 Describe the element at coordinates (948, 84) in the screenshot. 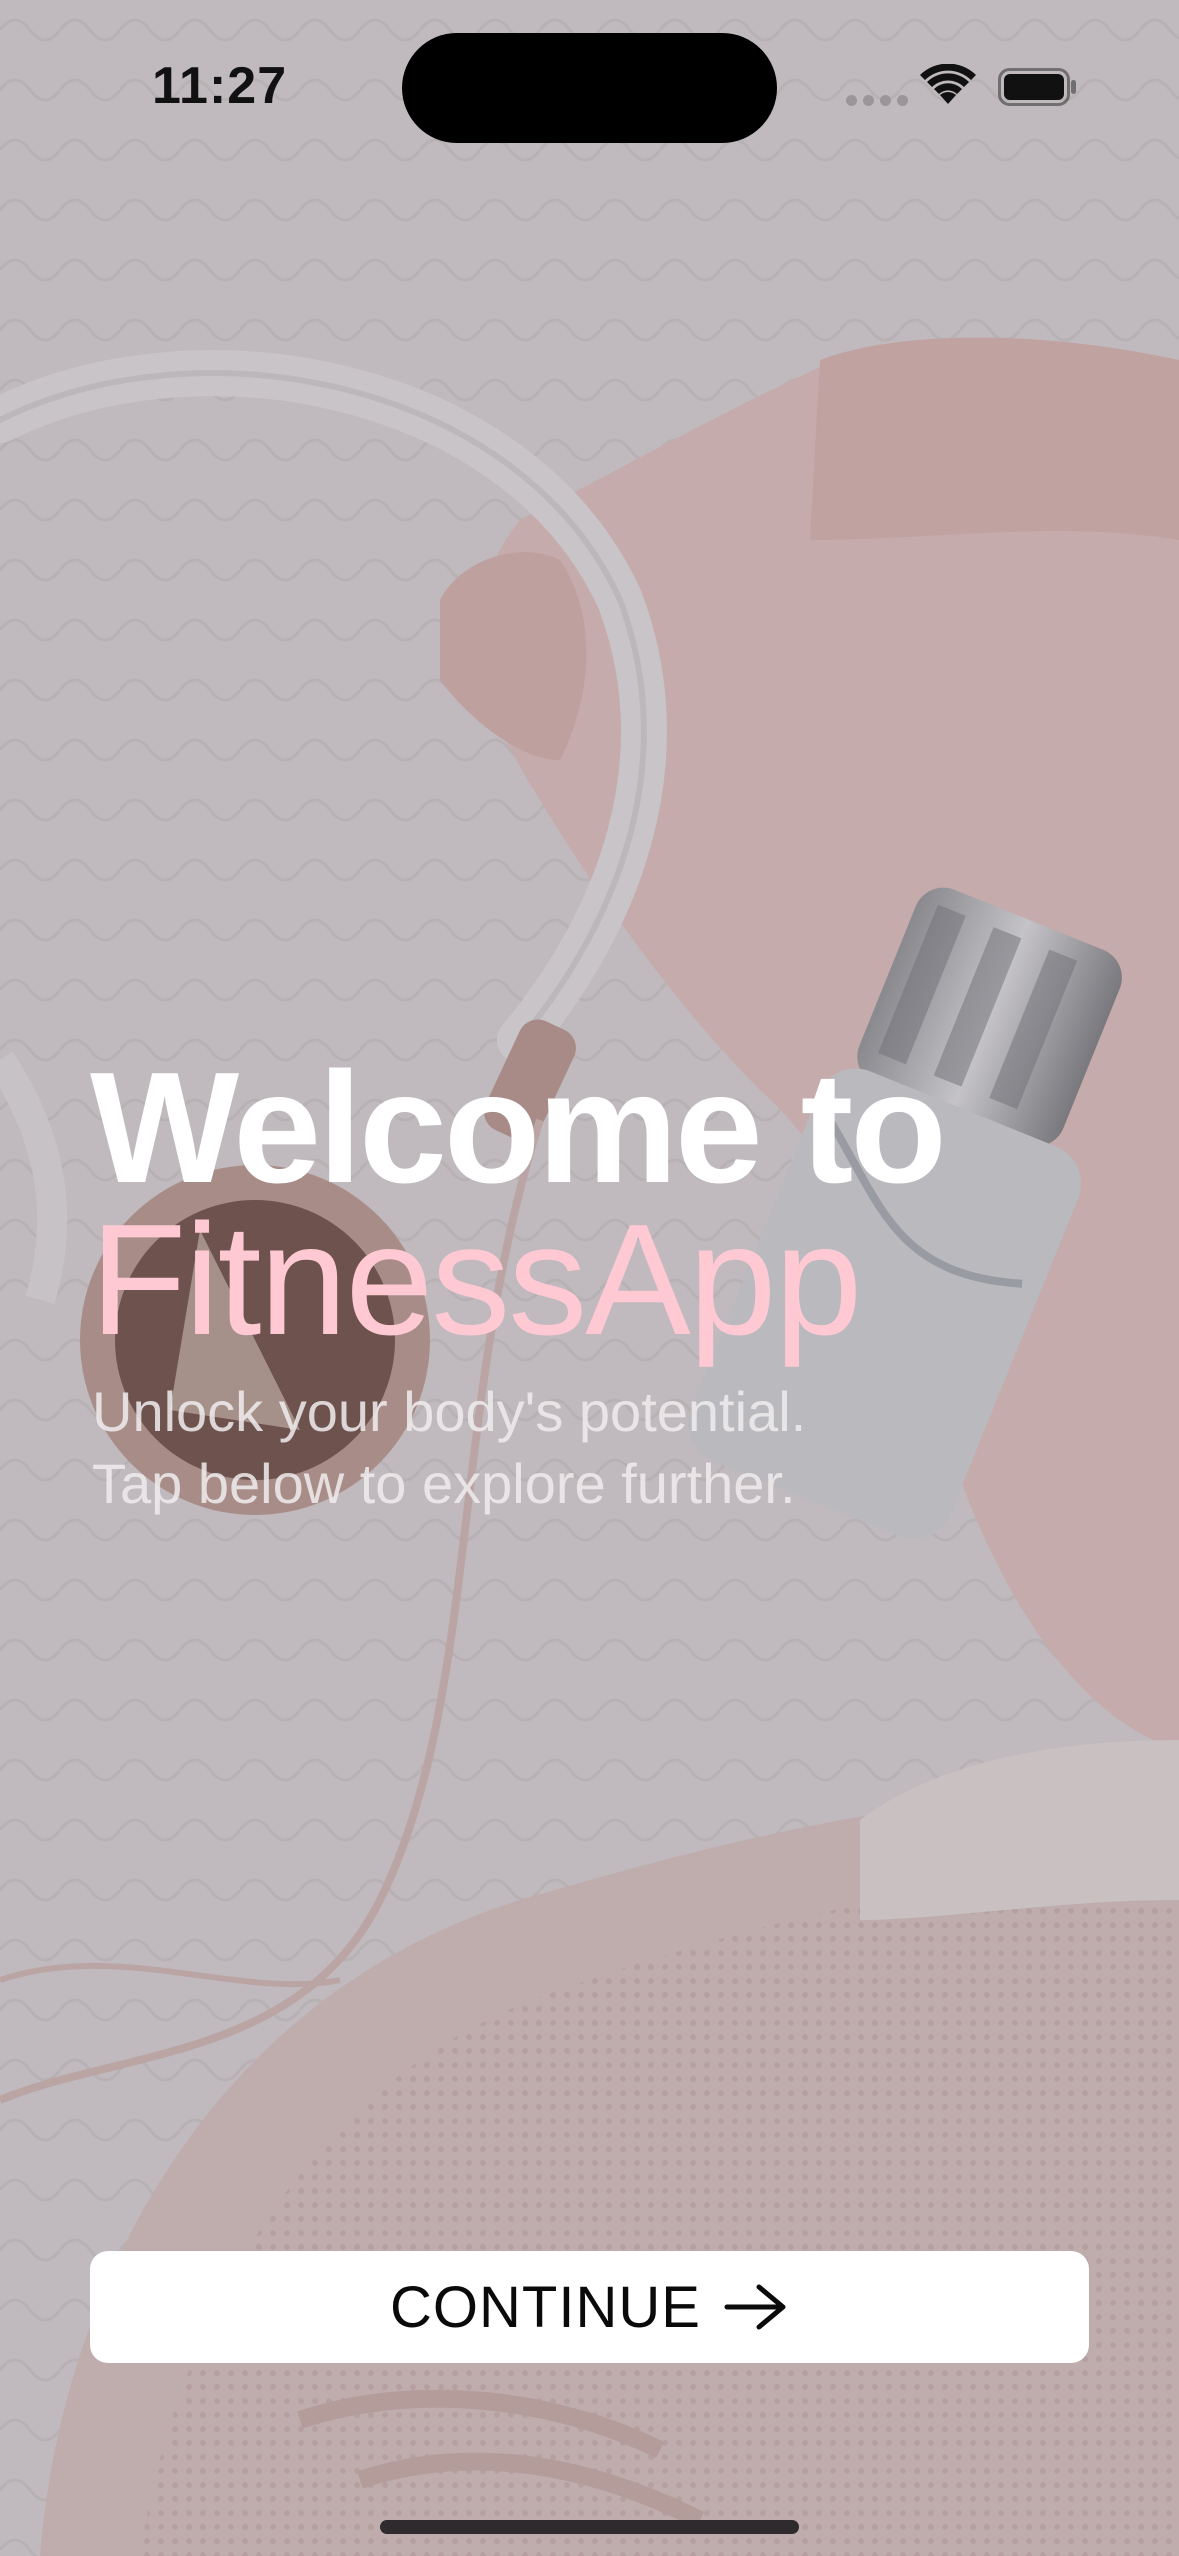

I see `wifi-icon` at that location.